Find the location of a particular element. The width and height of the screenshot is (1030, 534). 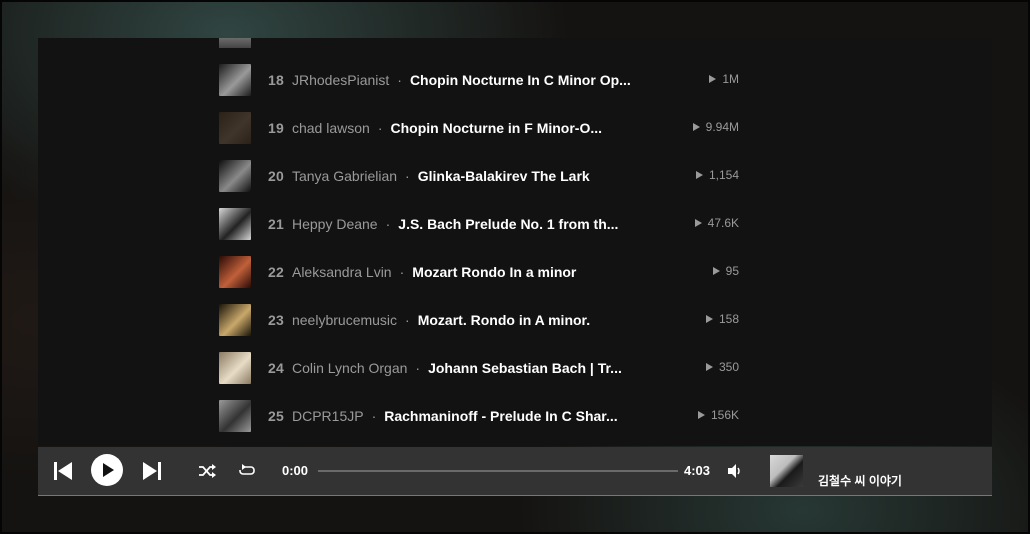

volume-icon is located at coordinates (734, 471).